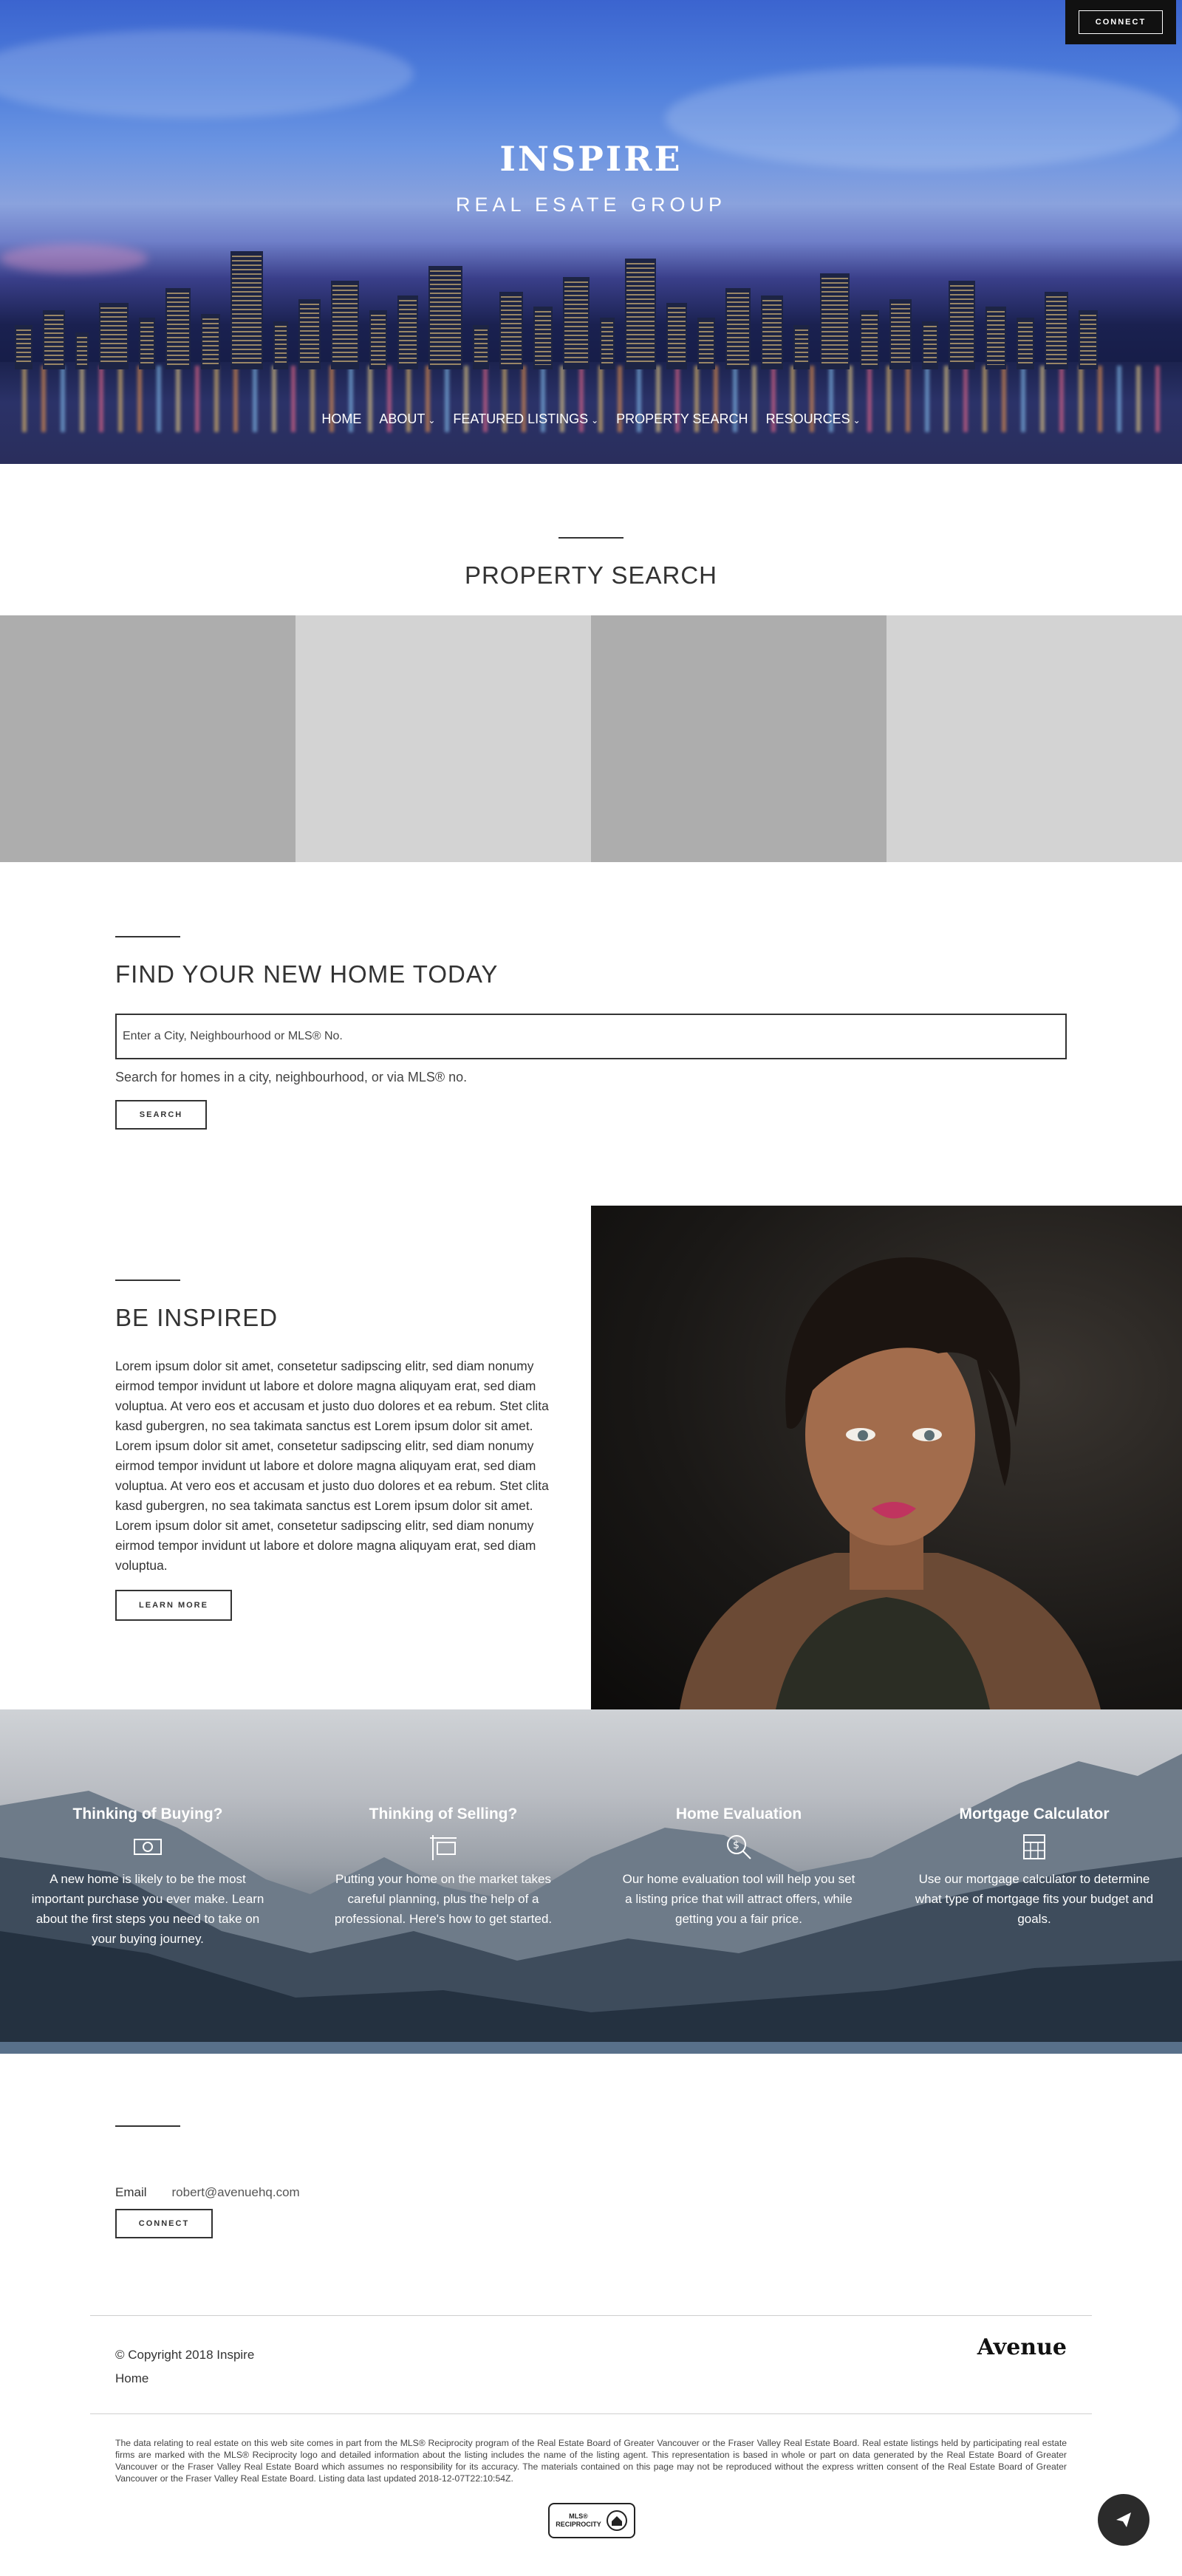 The height and width of the screenshot is (2576, 1182). I want to click on property-tiles, so click(591, 738).